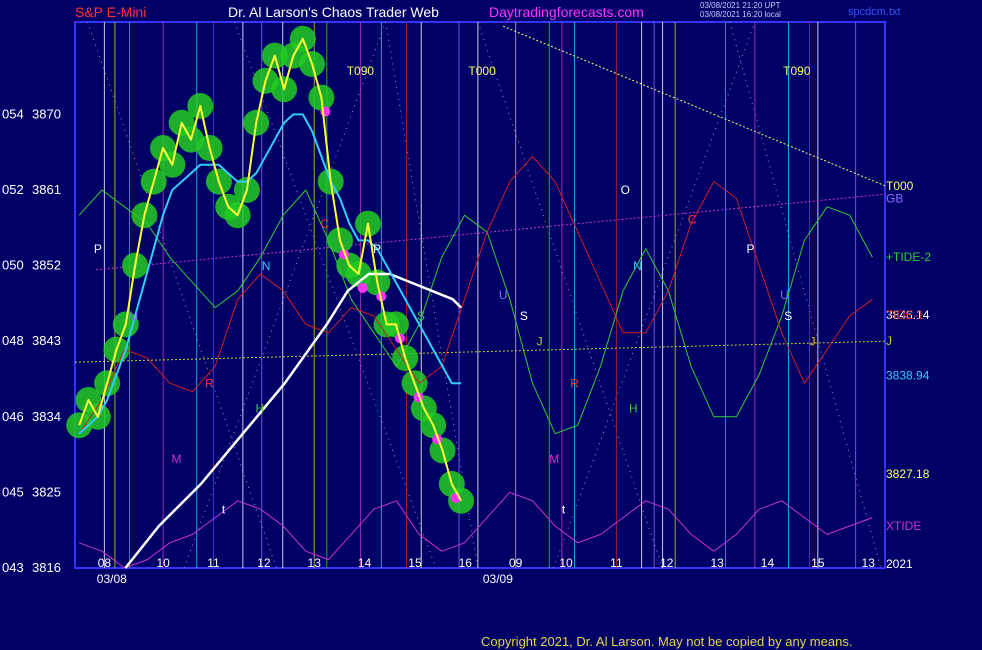  What do you see at coordinates (482, 71) in the screenshot?
I see `top-marker: T000` at bounding box center [482, 71].